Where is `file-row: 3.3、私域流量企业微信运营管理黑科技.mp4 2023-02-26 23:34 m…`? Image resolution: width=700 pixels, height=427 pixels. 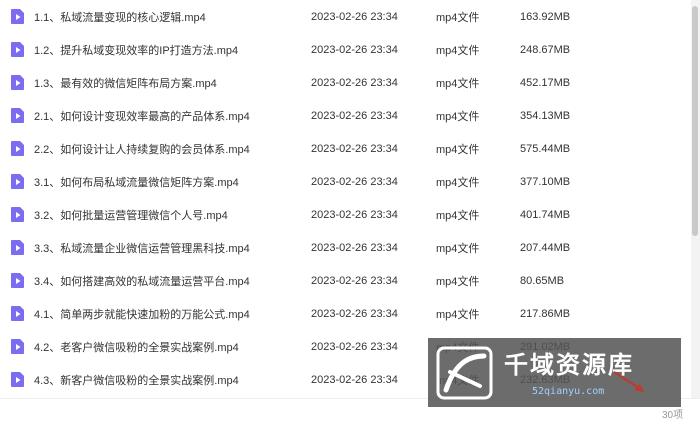 file-row: 3.3、私域流量企业微信运营管理黑科技.mp4 2023-02-26 23:34 m… is located at coordinates (345, 247).